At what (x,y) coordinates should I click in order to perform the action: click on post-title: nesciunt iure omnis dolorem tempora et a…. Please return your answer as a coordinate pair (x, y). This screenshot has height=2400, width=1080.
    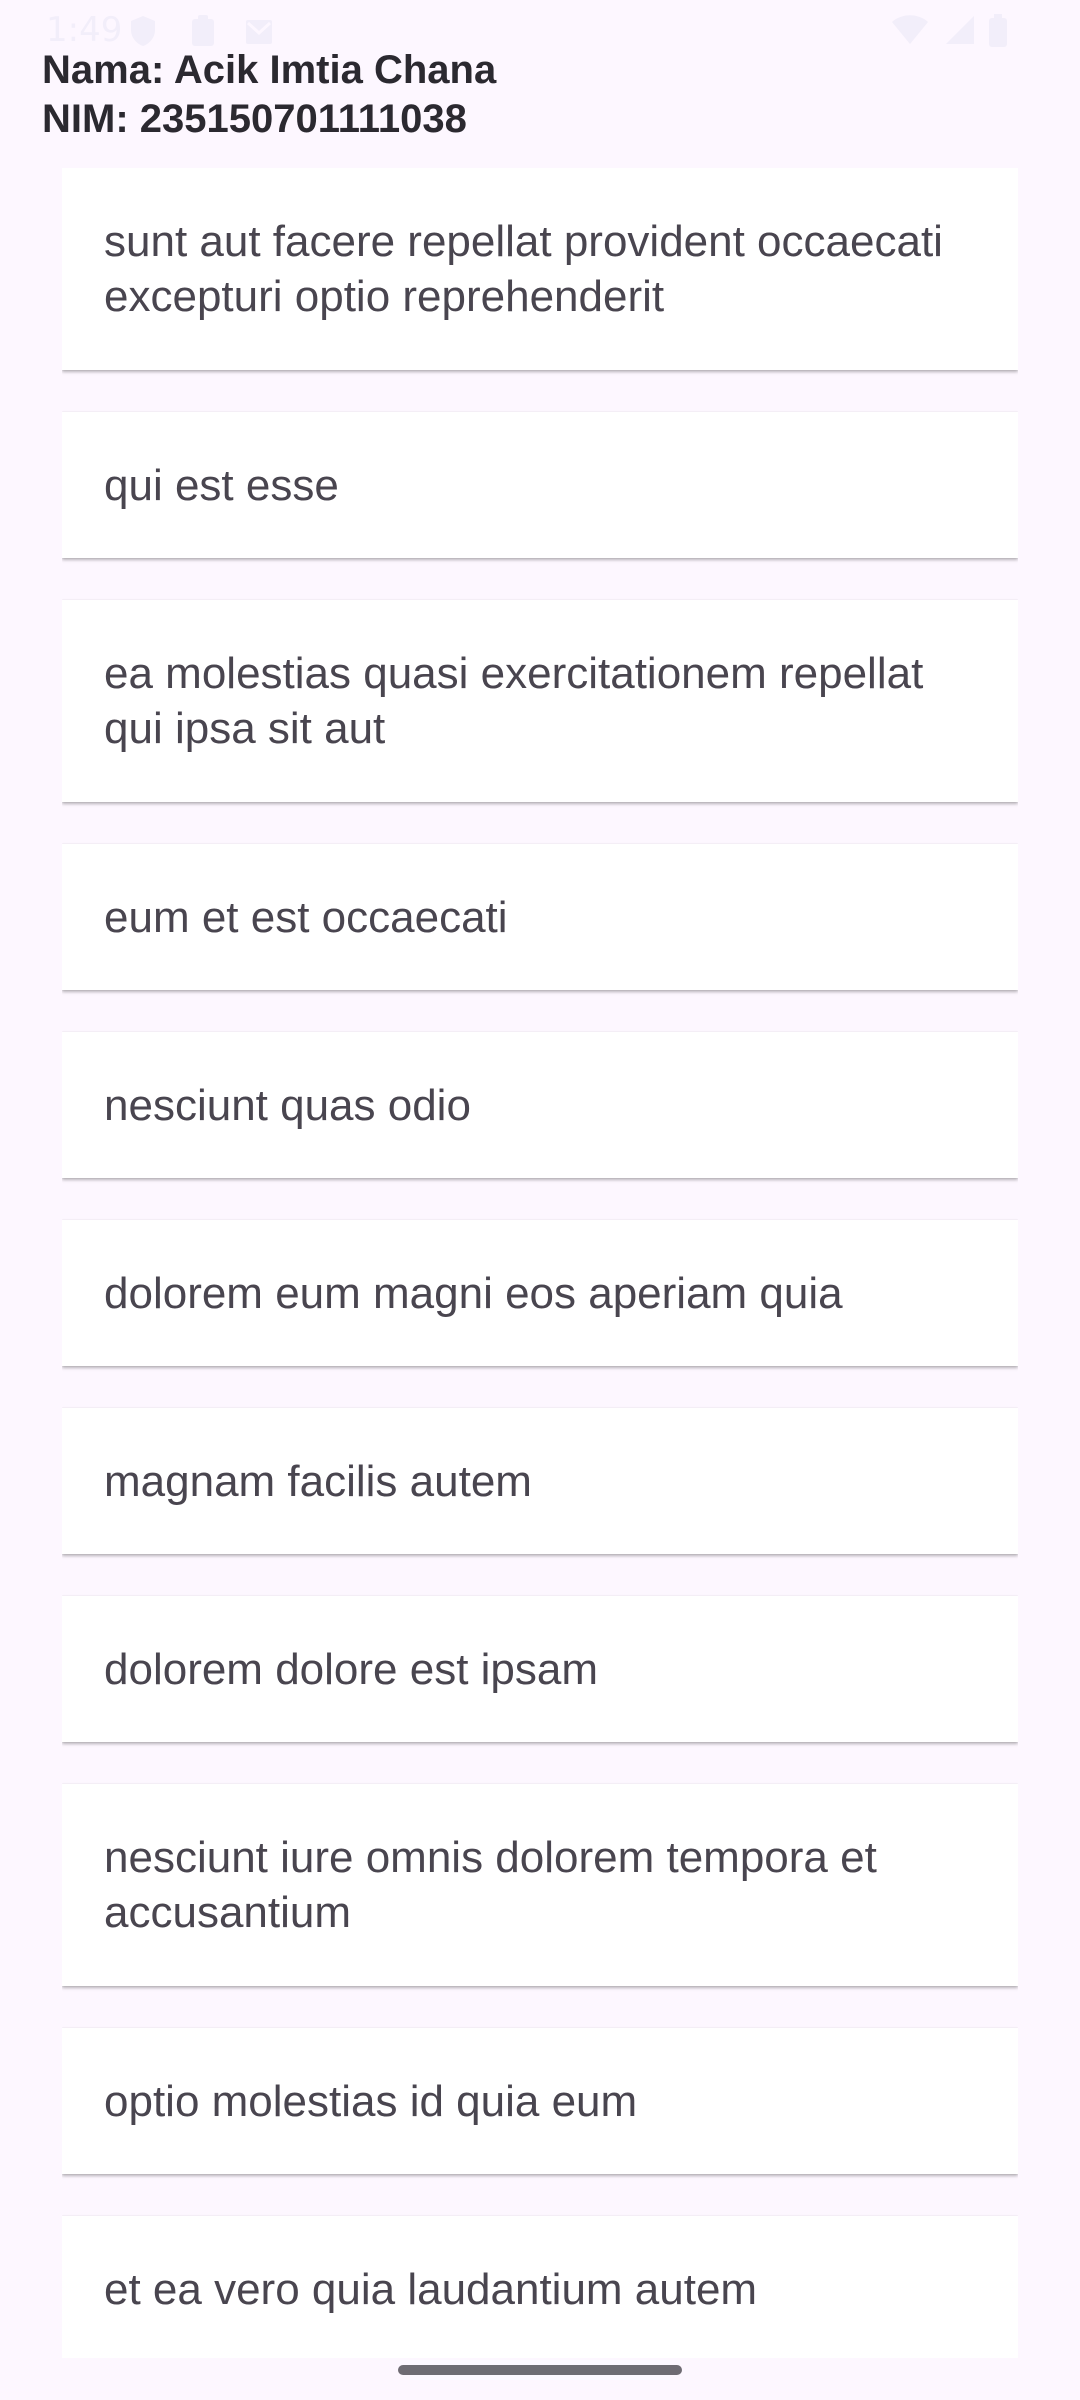
    Looking at the image, I should click on (490, 1885).